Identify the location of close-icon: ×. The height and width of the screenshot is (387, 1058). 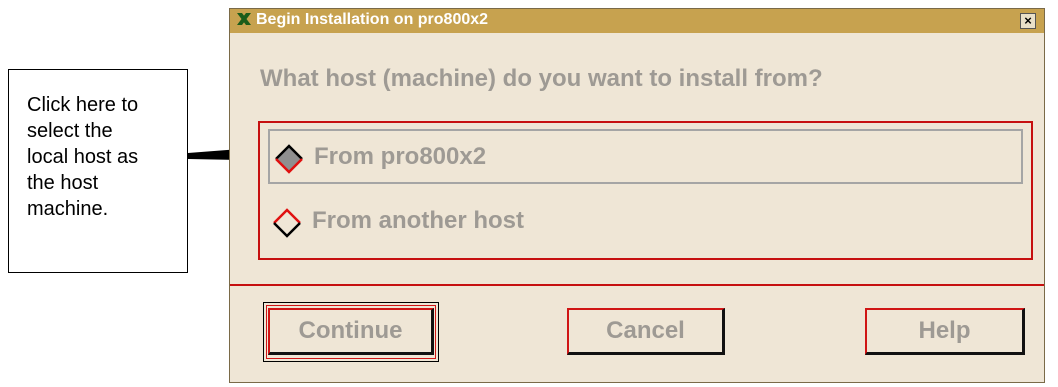
(1028, 20).